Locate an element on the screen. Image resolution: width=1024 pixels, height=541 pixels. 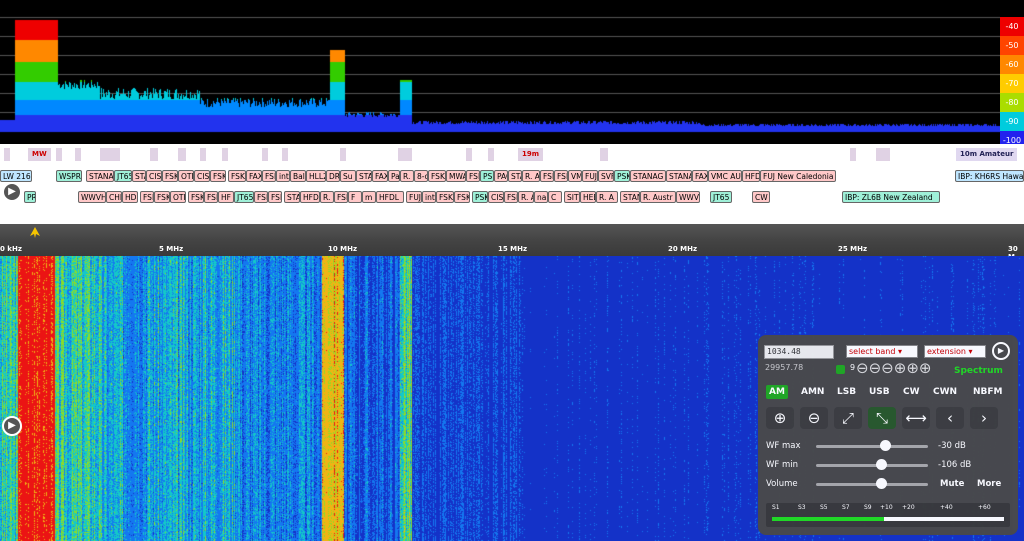
station-label: FUJ is located at coordinates (590, 176).